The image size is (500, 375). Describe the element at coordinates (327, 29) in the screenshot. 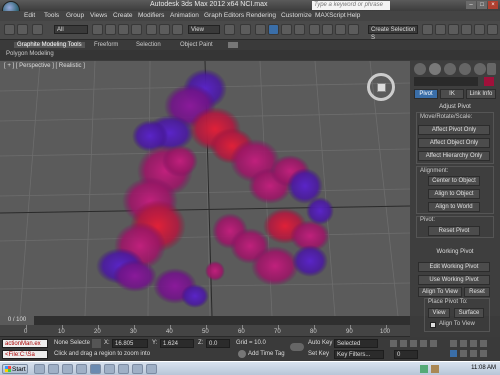

I see `mirror-icon` at that location.